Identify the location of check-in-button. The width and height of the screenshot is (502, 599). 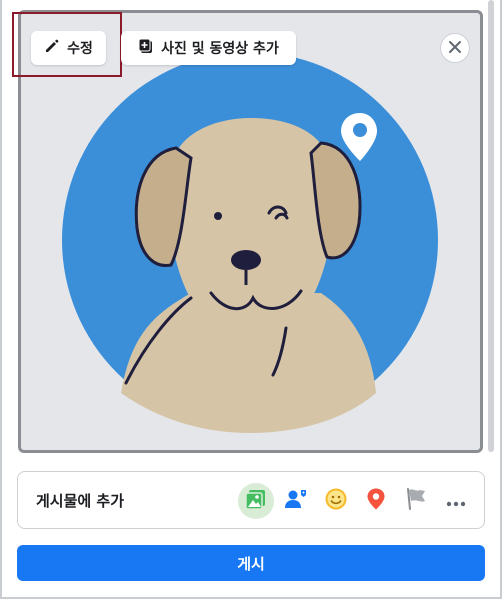
(376, 501).